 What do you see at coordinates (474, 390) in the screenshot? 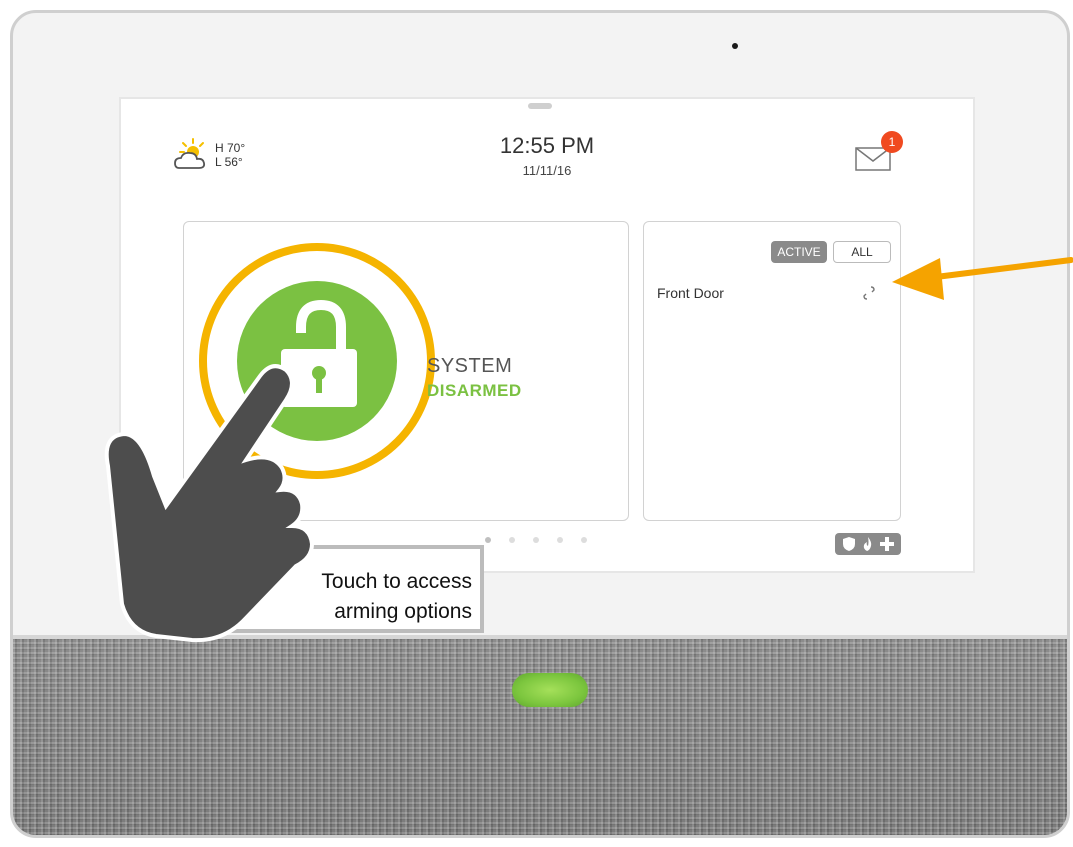
I see `system-status: DISARMED` at bounding box center [474, 390].